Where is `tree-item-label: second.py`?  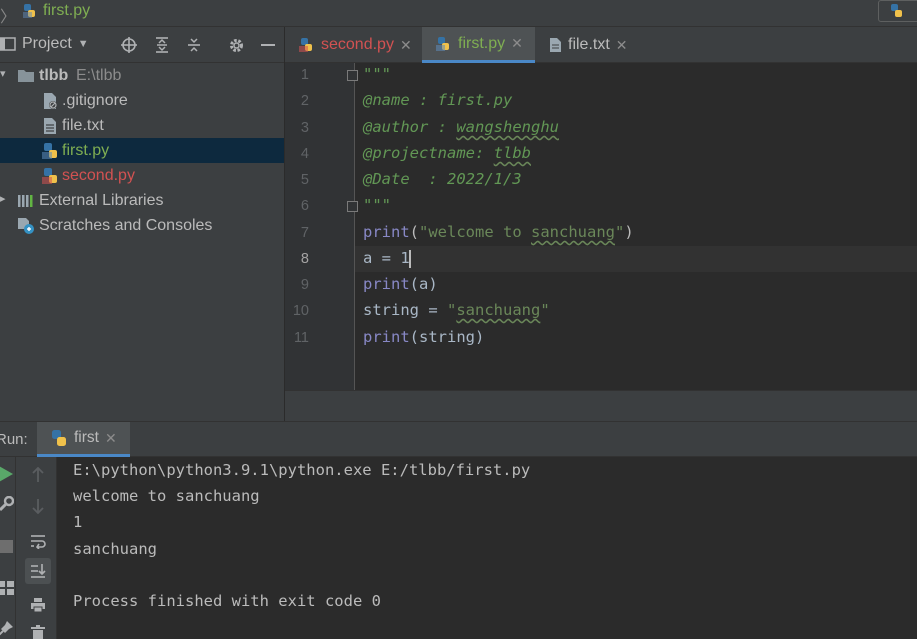
tree-item-label: second.py is located at coordinates (98, 175).